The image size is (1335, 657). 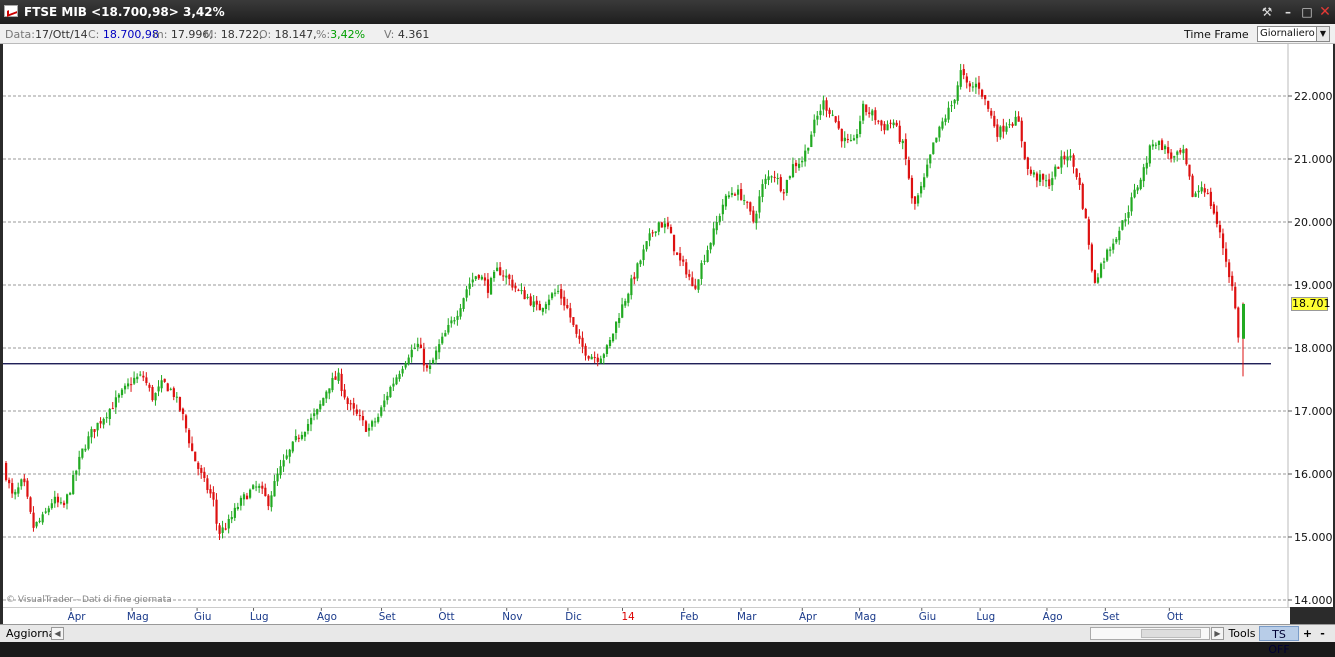 I want to click on date-readout: Data:17/Ott/14, so click(x=46, y=34).